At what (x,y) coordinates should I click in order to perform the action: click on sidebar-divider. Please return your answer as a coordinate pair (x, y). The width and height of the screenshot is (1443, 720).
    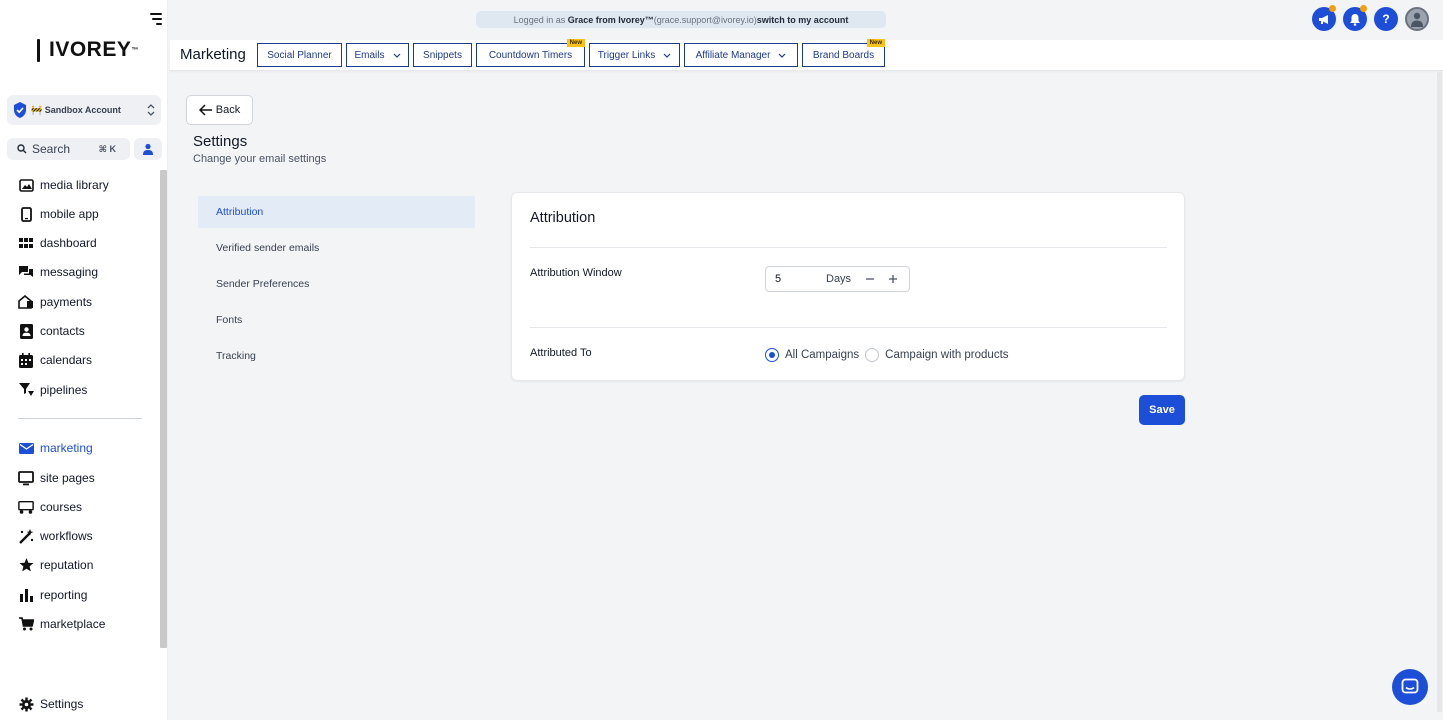
    Looking at the image, I should click on (80, 418).